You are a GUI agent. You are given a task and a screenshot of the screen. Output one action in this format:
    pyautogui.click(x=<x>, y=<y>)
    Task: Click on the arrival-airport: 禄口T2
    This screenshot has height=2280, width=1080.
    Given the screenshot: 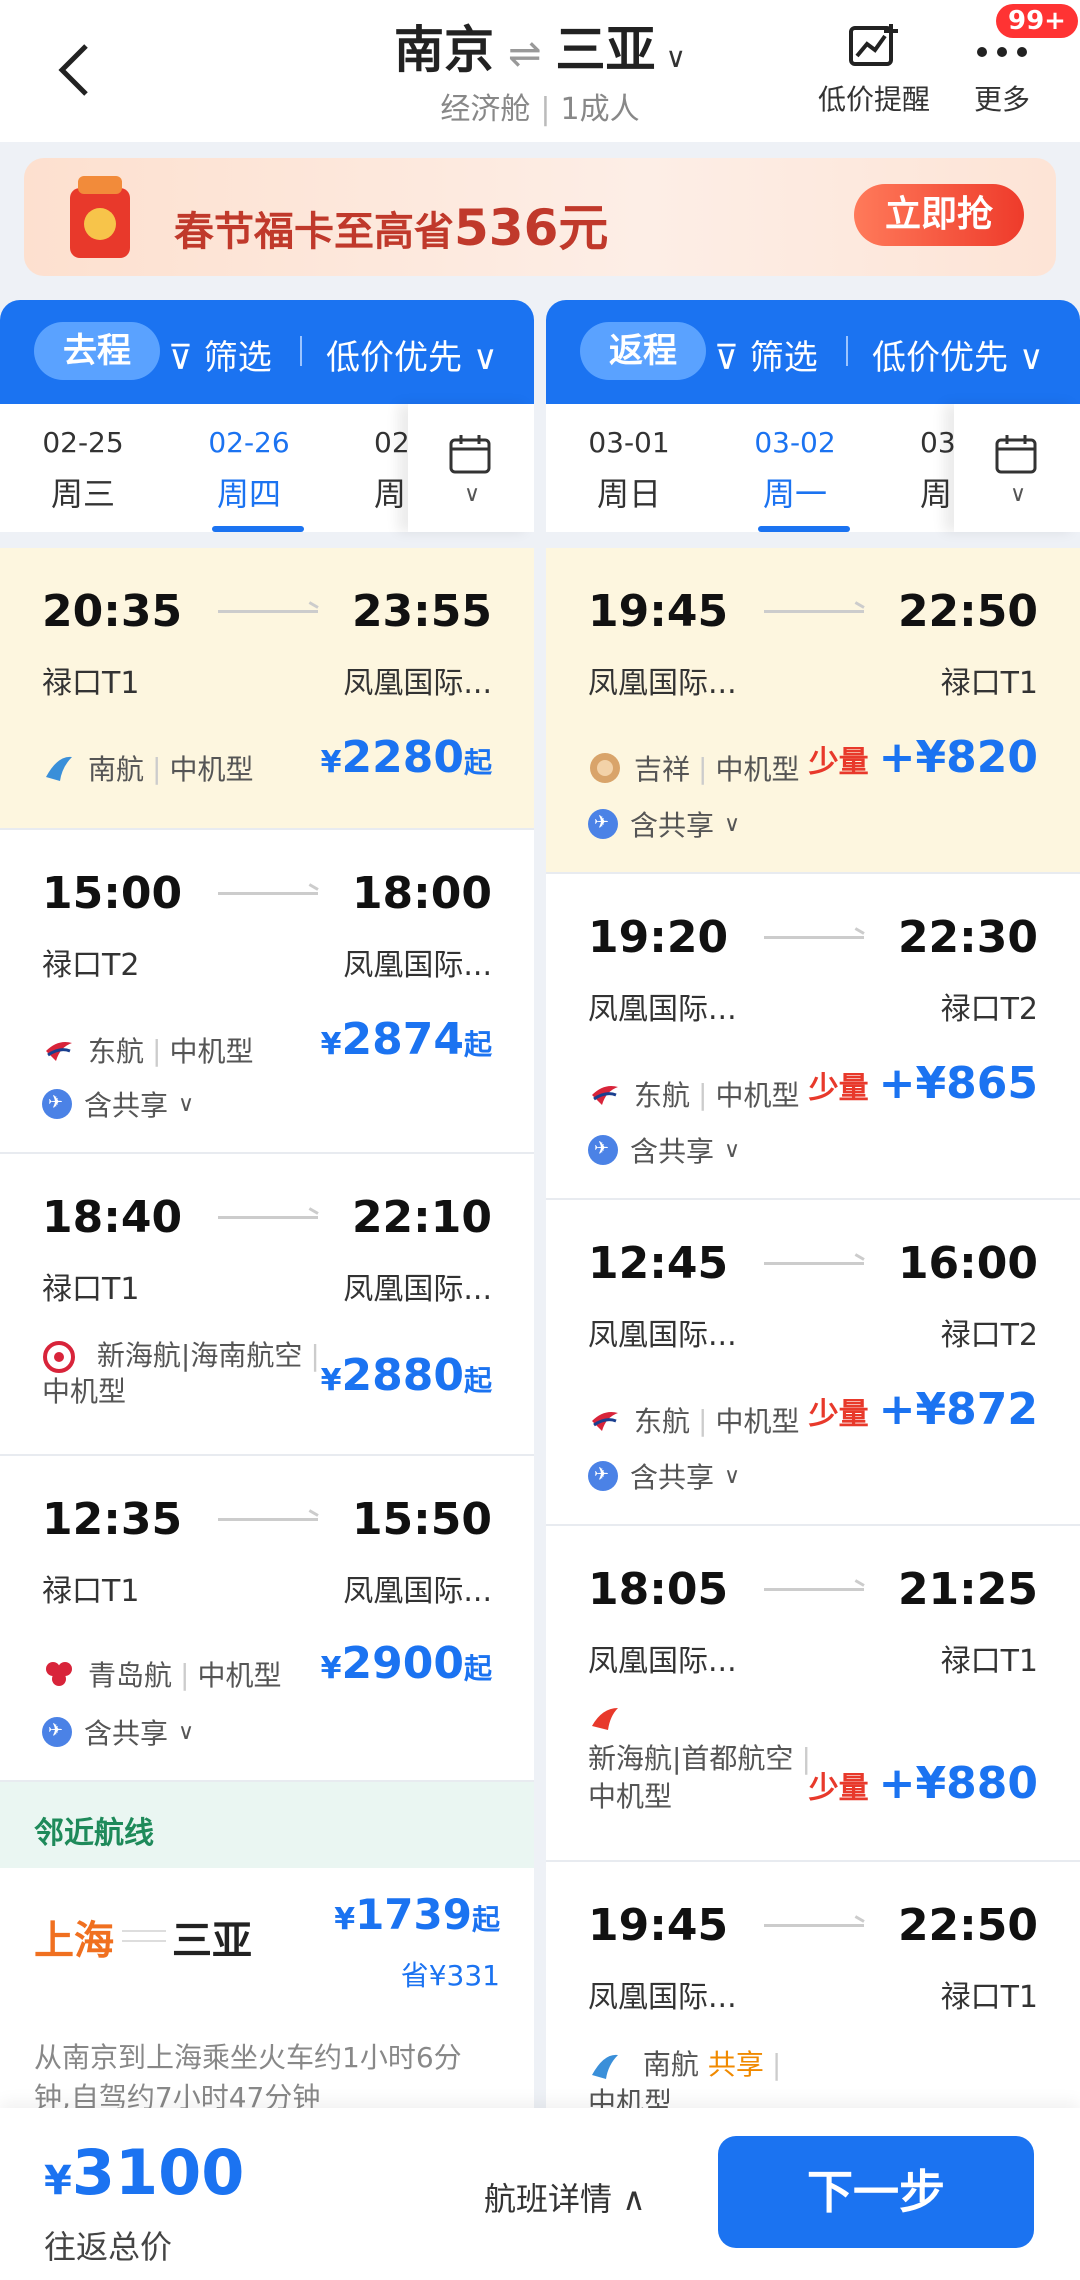 What is the action you would take?
    pyautogui.click(x=989, y=1009)
    